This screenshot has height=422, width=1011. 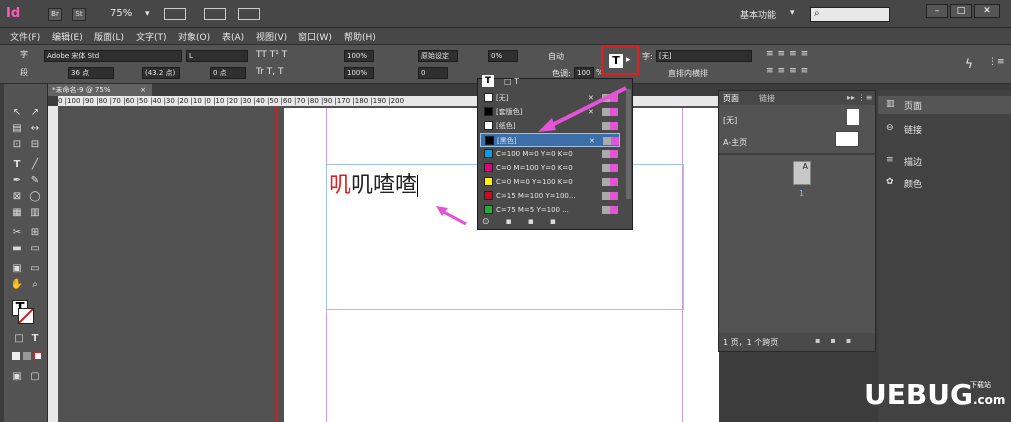 What do you see at coordinates (26, 316) in the screenshot?
I see `stroke-swatch-icon` at bounding box center [26, 316].